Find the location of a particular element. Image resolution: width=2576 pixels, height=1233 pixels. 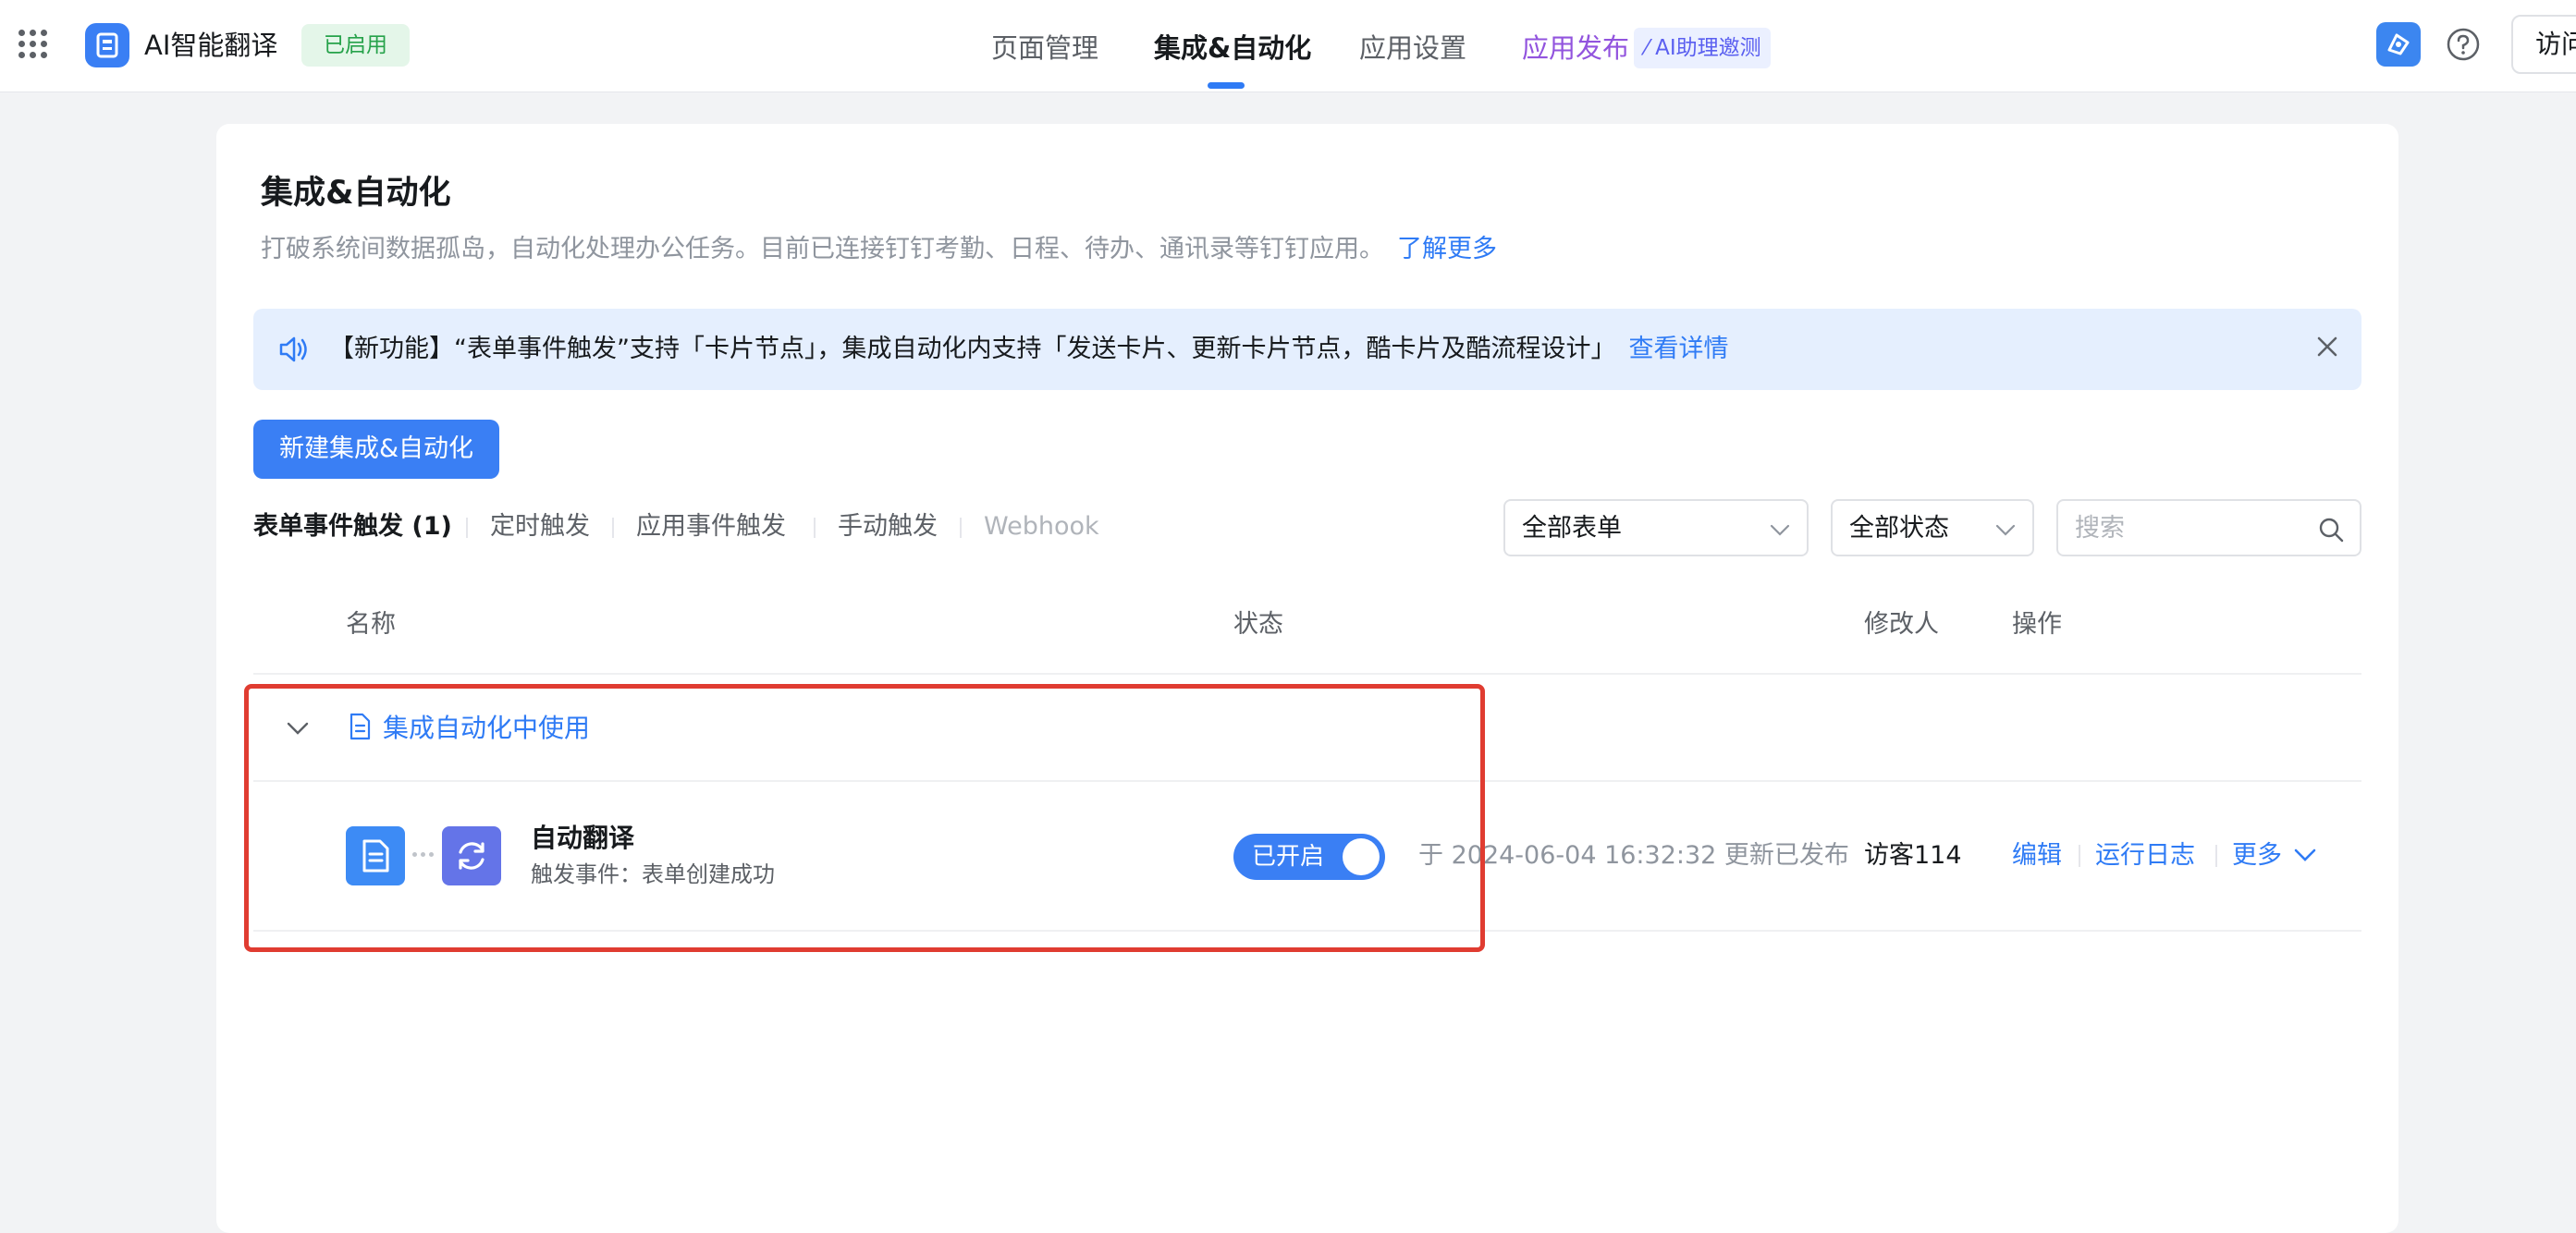

search-input: 搜索 is located at coordinates (2209, 527).